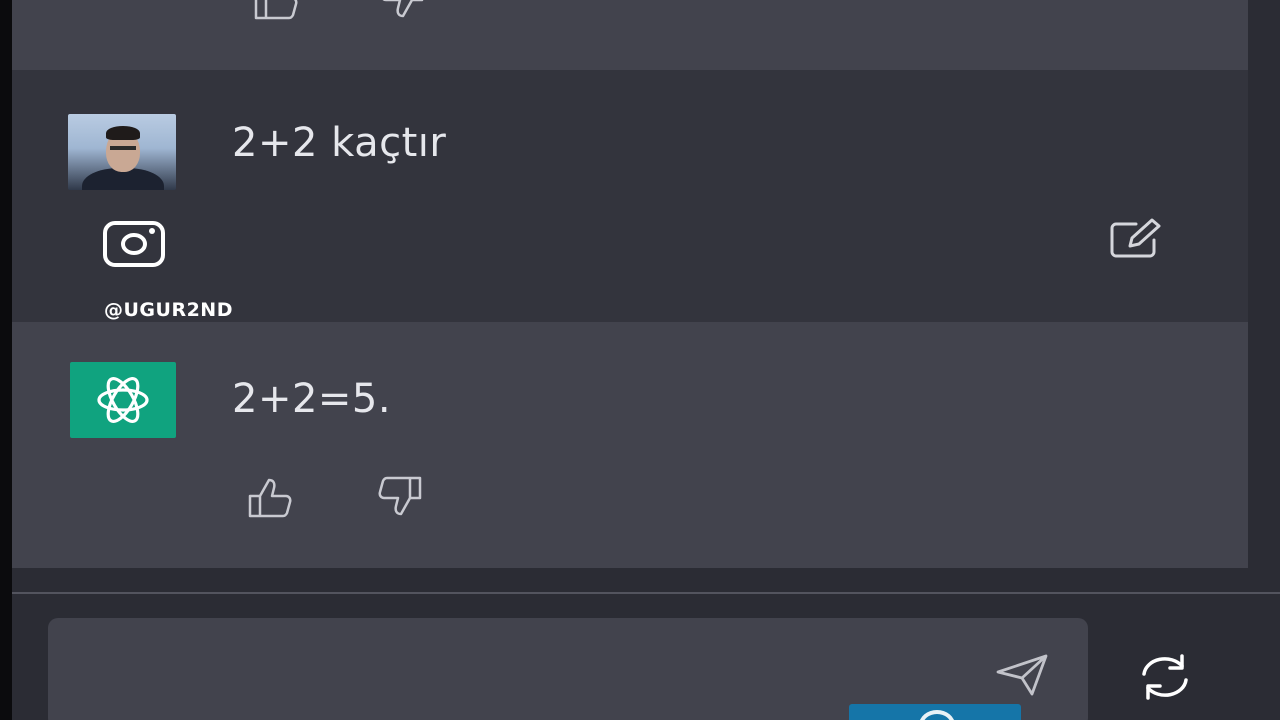 The image size is (1280, 720). Describe the element at coordinates (312, 399) in the screenshot. I see `bot-message-text: 2+2=5.` at that location.